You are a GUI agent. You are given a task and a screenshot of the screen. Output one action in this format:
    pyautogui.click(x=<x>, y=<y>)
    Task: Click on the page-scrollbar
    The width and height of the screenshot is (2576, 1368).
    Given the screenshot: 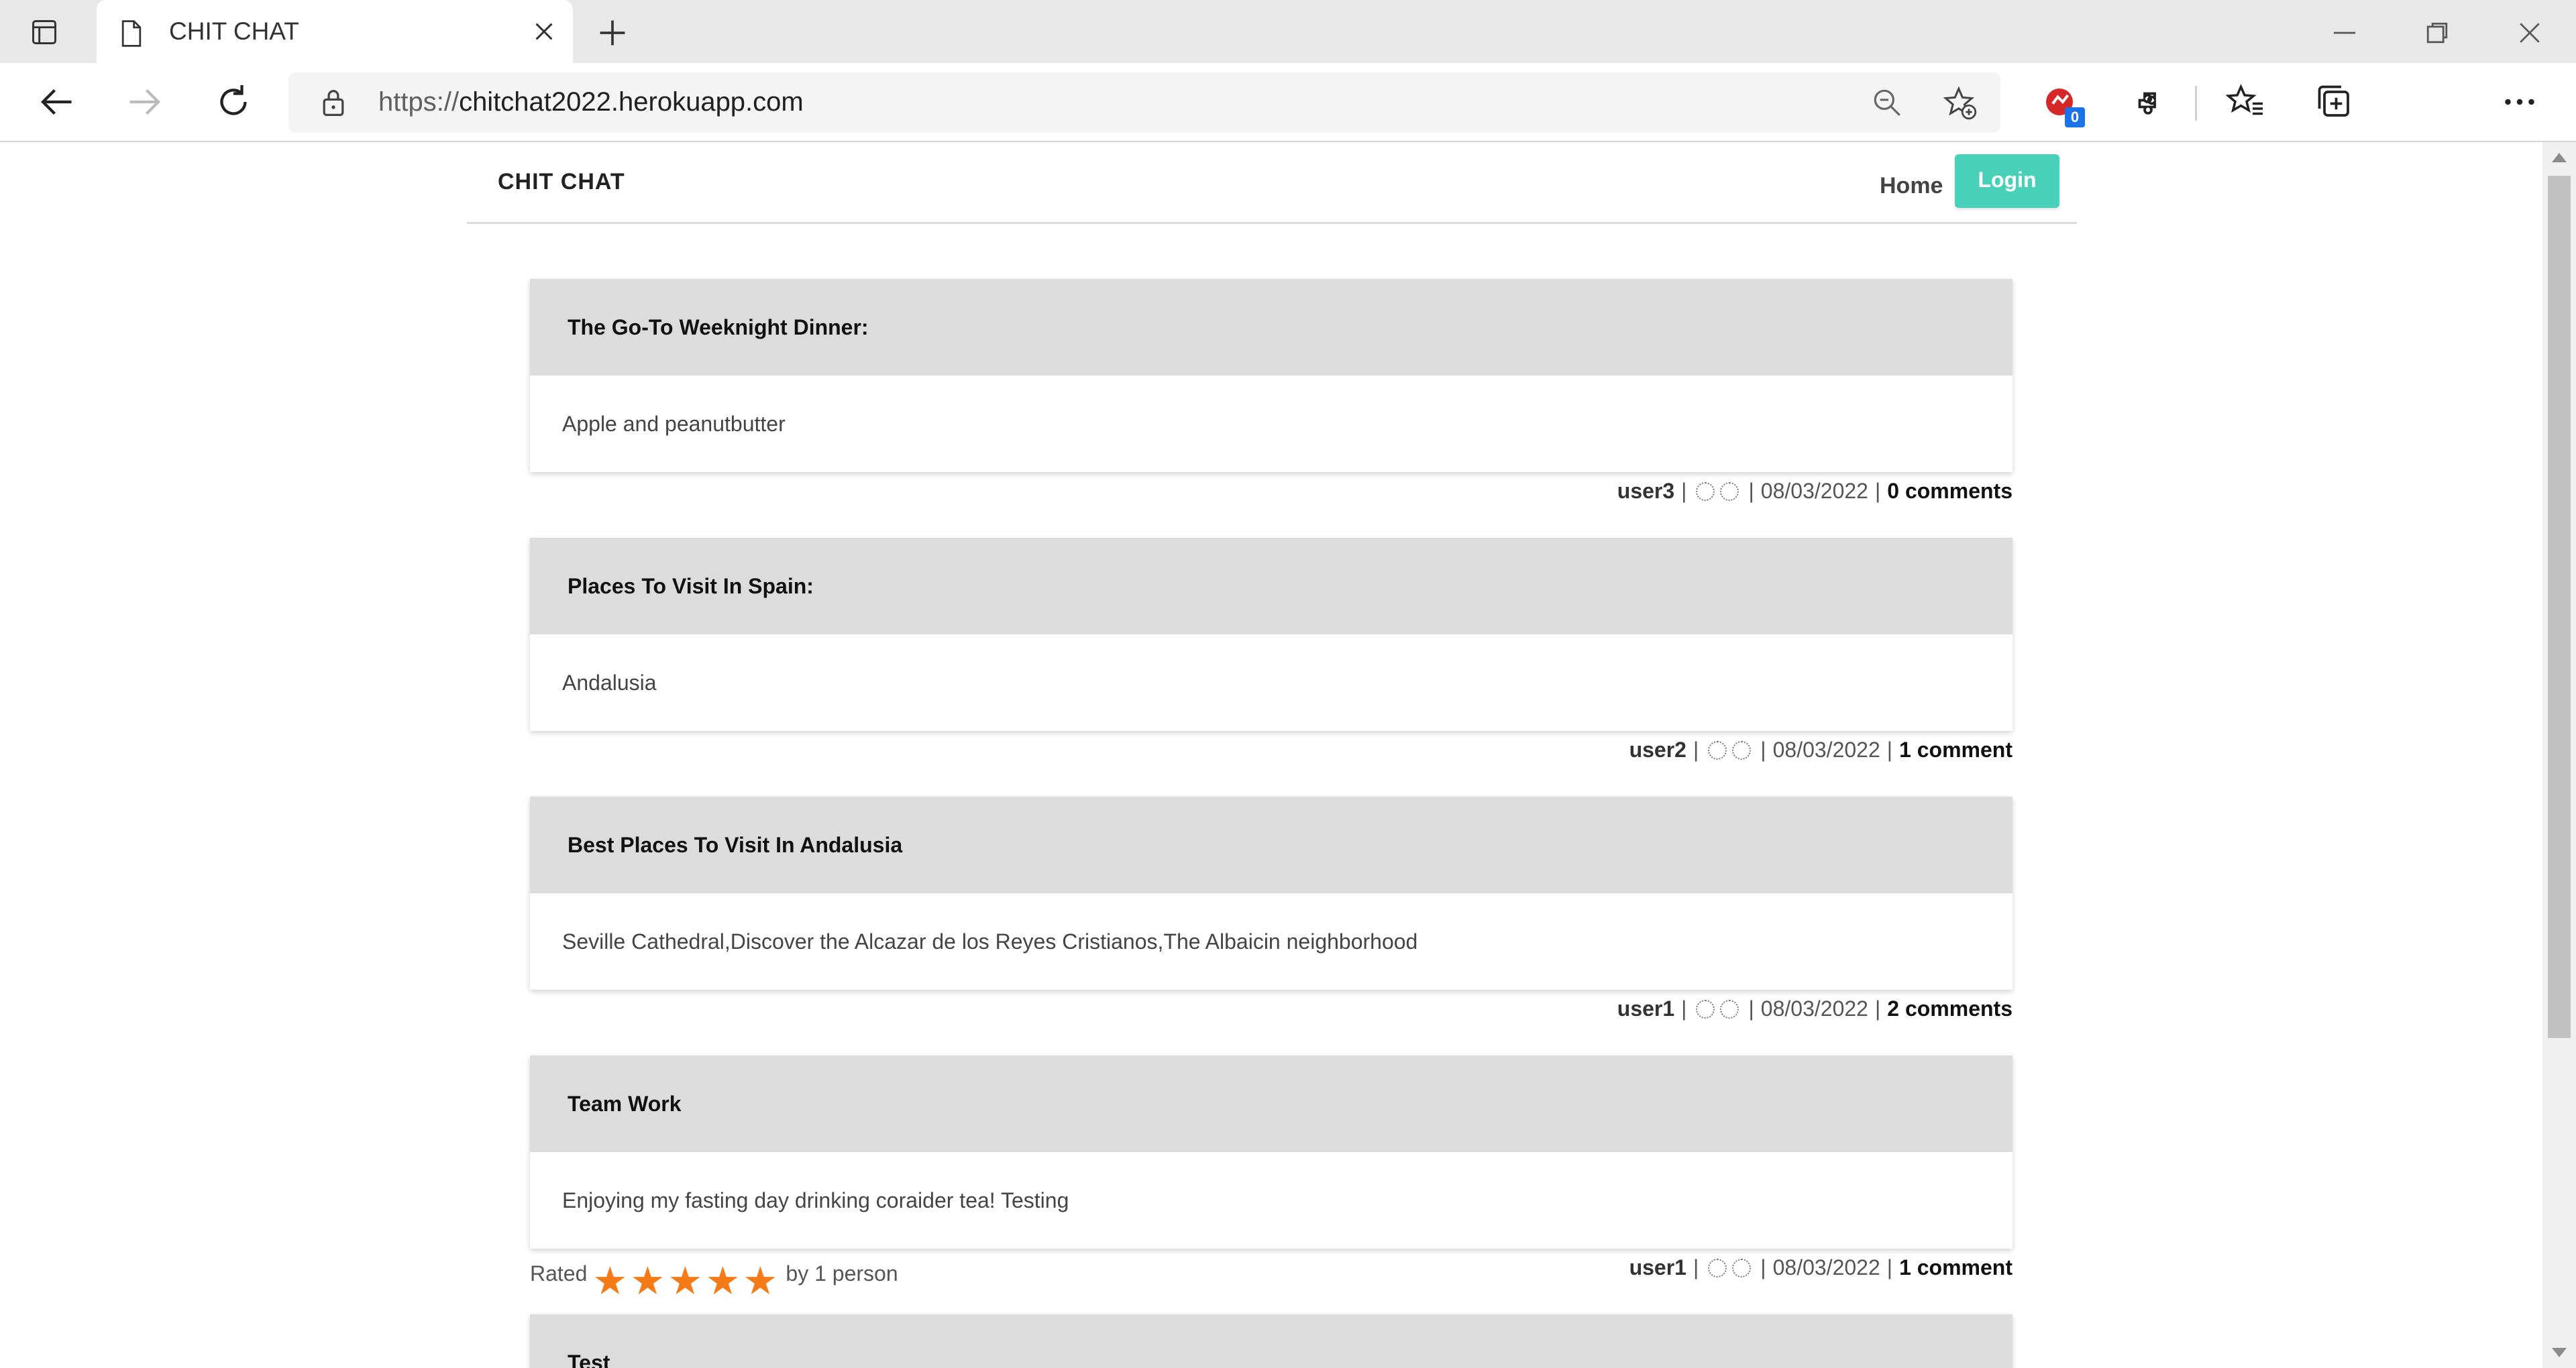 What is the action you would take?
    pyautogui.click(x=2559, y=755)
    